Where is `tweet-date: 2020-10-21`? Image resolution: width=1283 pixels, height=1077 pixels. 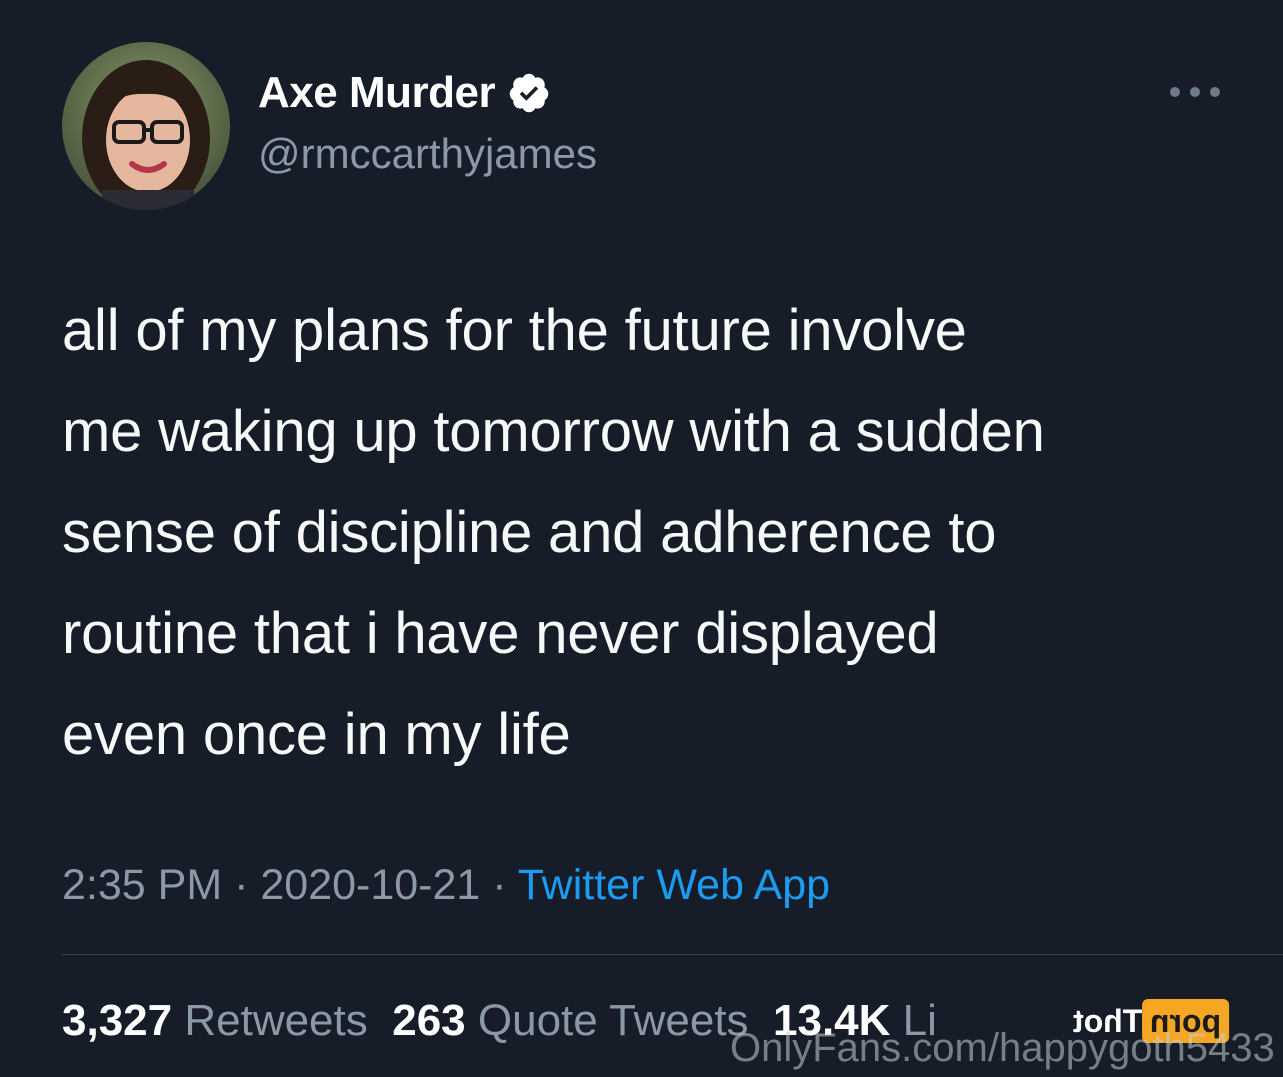
tweet-date: 2020-10-21 is located at coordinates (370, 885).